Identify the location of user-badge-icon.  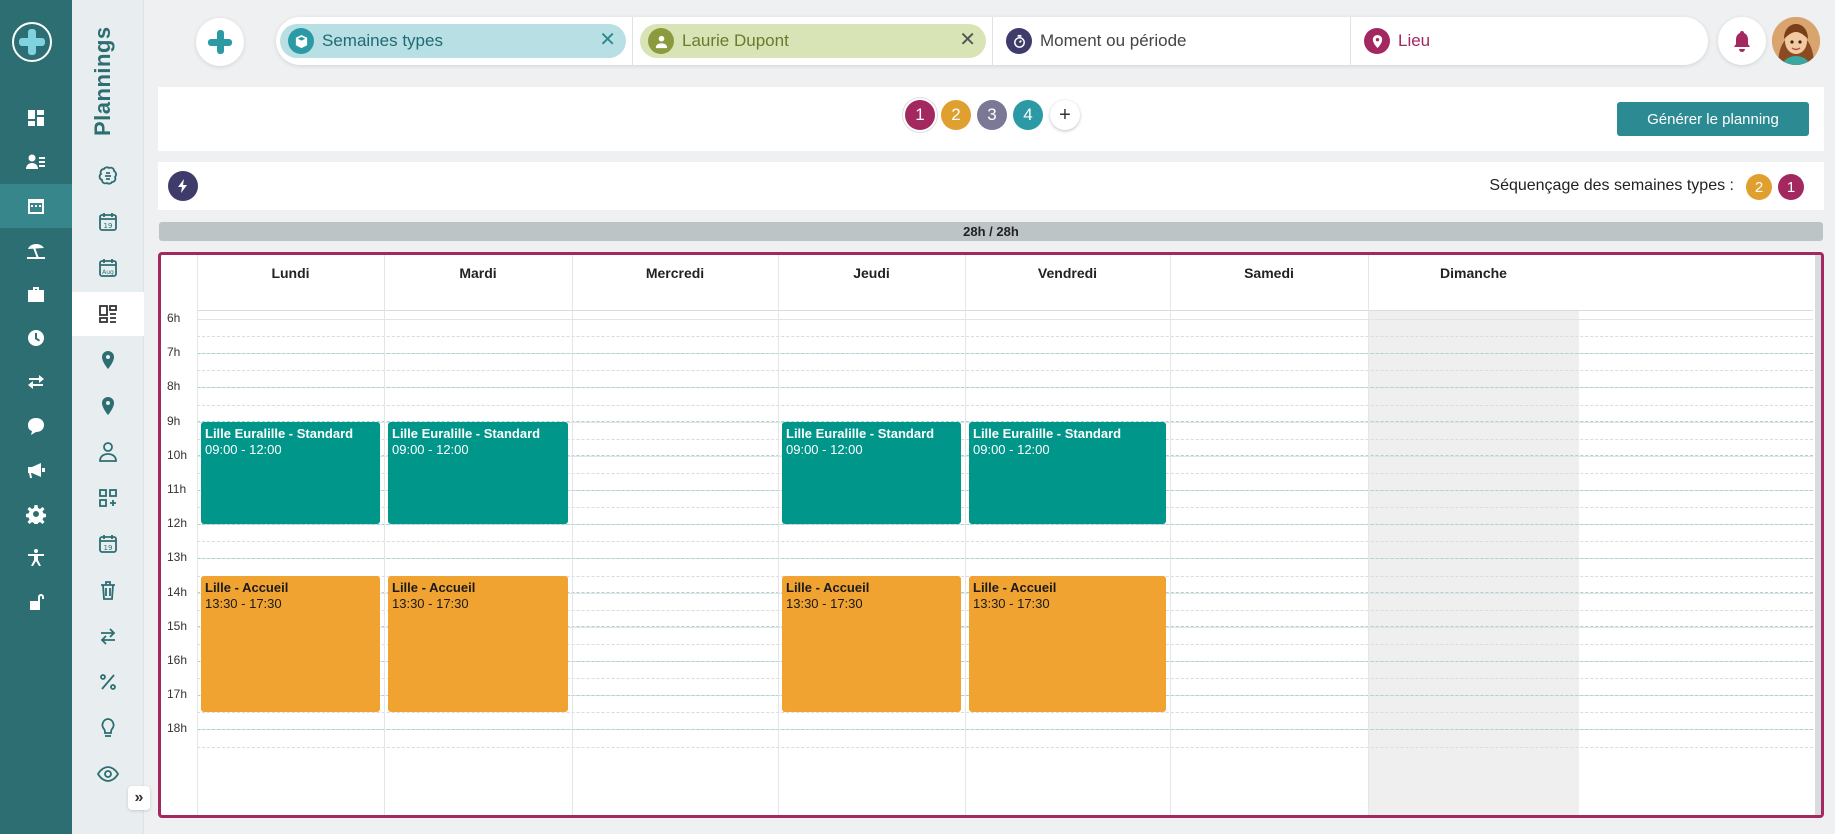
(108, 452).